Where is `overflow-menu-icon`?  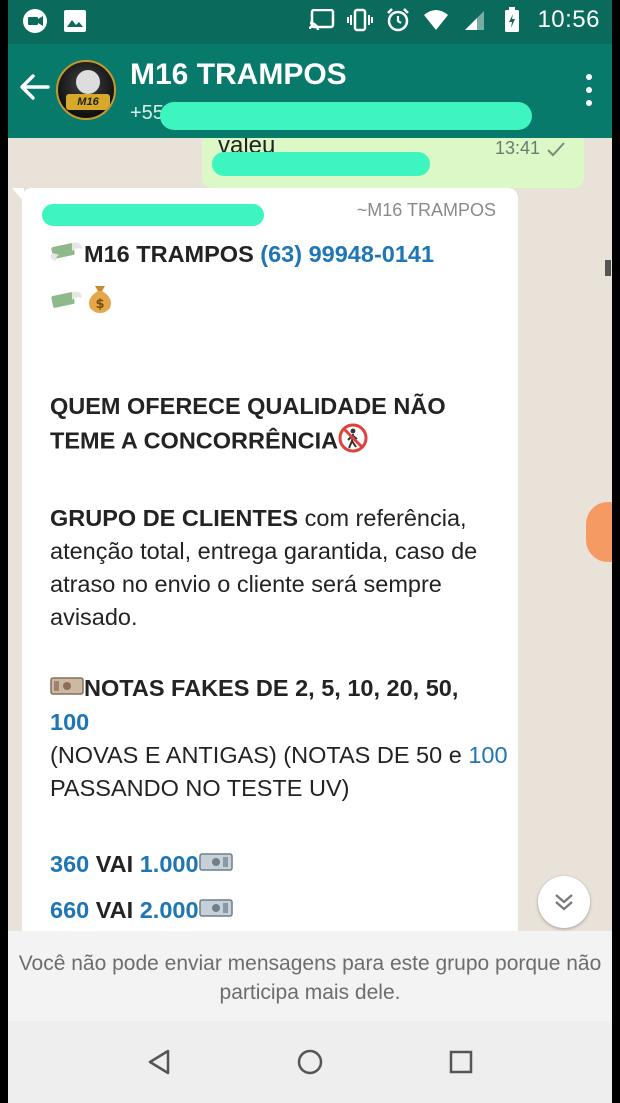
overflow-menu-icon is located at coordinates (589, 90).